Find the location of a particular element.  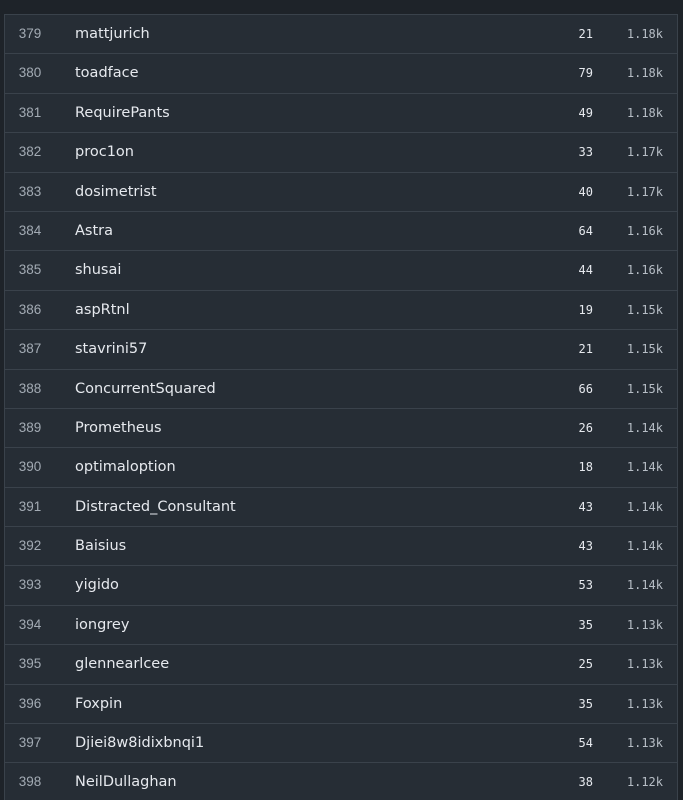

rank-number: 397 is located at coordinates (30, 743).